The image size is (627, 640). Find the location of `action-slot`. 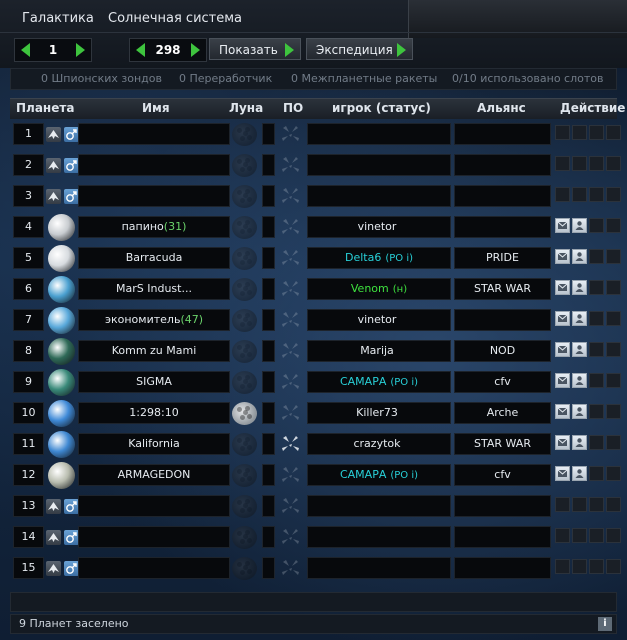

action-slot is located at coordinates (562, 504).